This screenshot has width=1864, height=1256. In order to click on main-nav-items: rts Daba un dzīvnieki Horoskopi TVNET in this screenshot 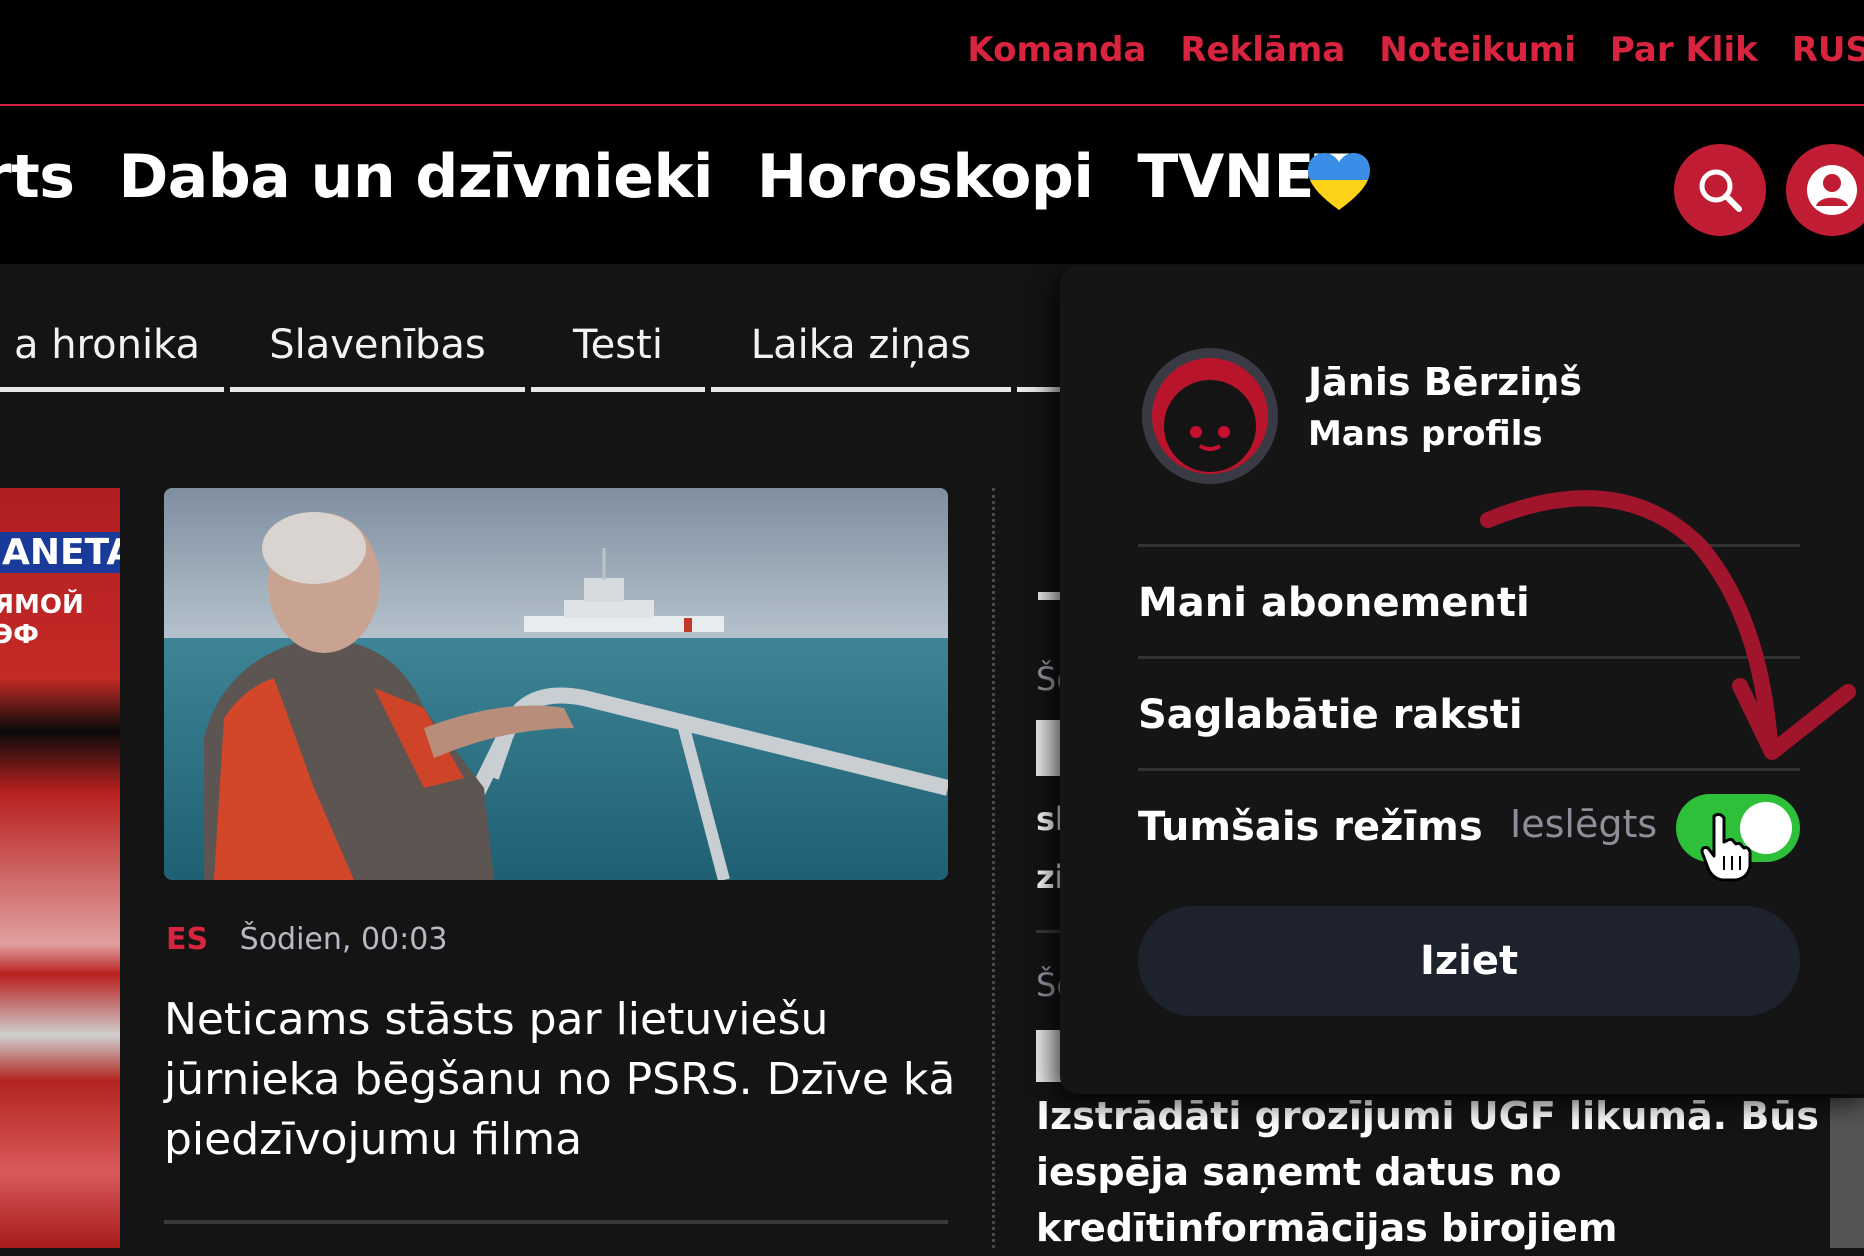, I will do `click(677, 177)`.